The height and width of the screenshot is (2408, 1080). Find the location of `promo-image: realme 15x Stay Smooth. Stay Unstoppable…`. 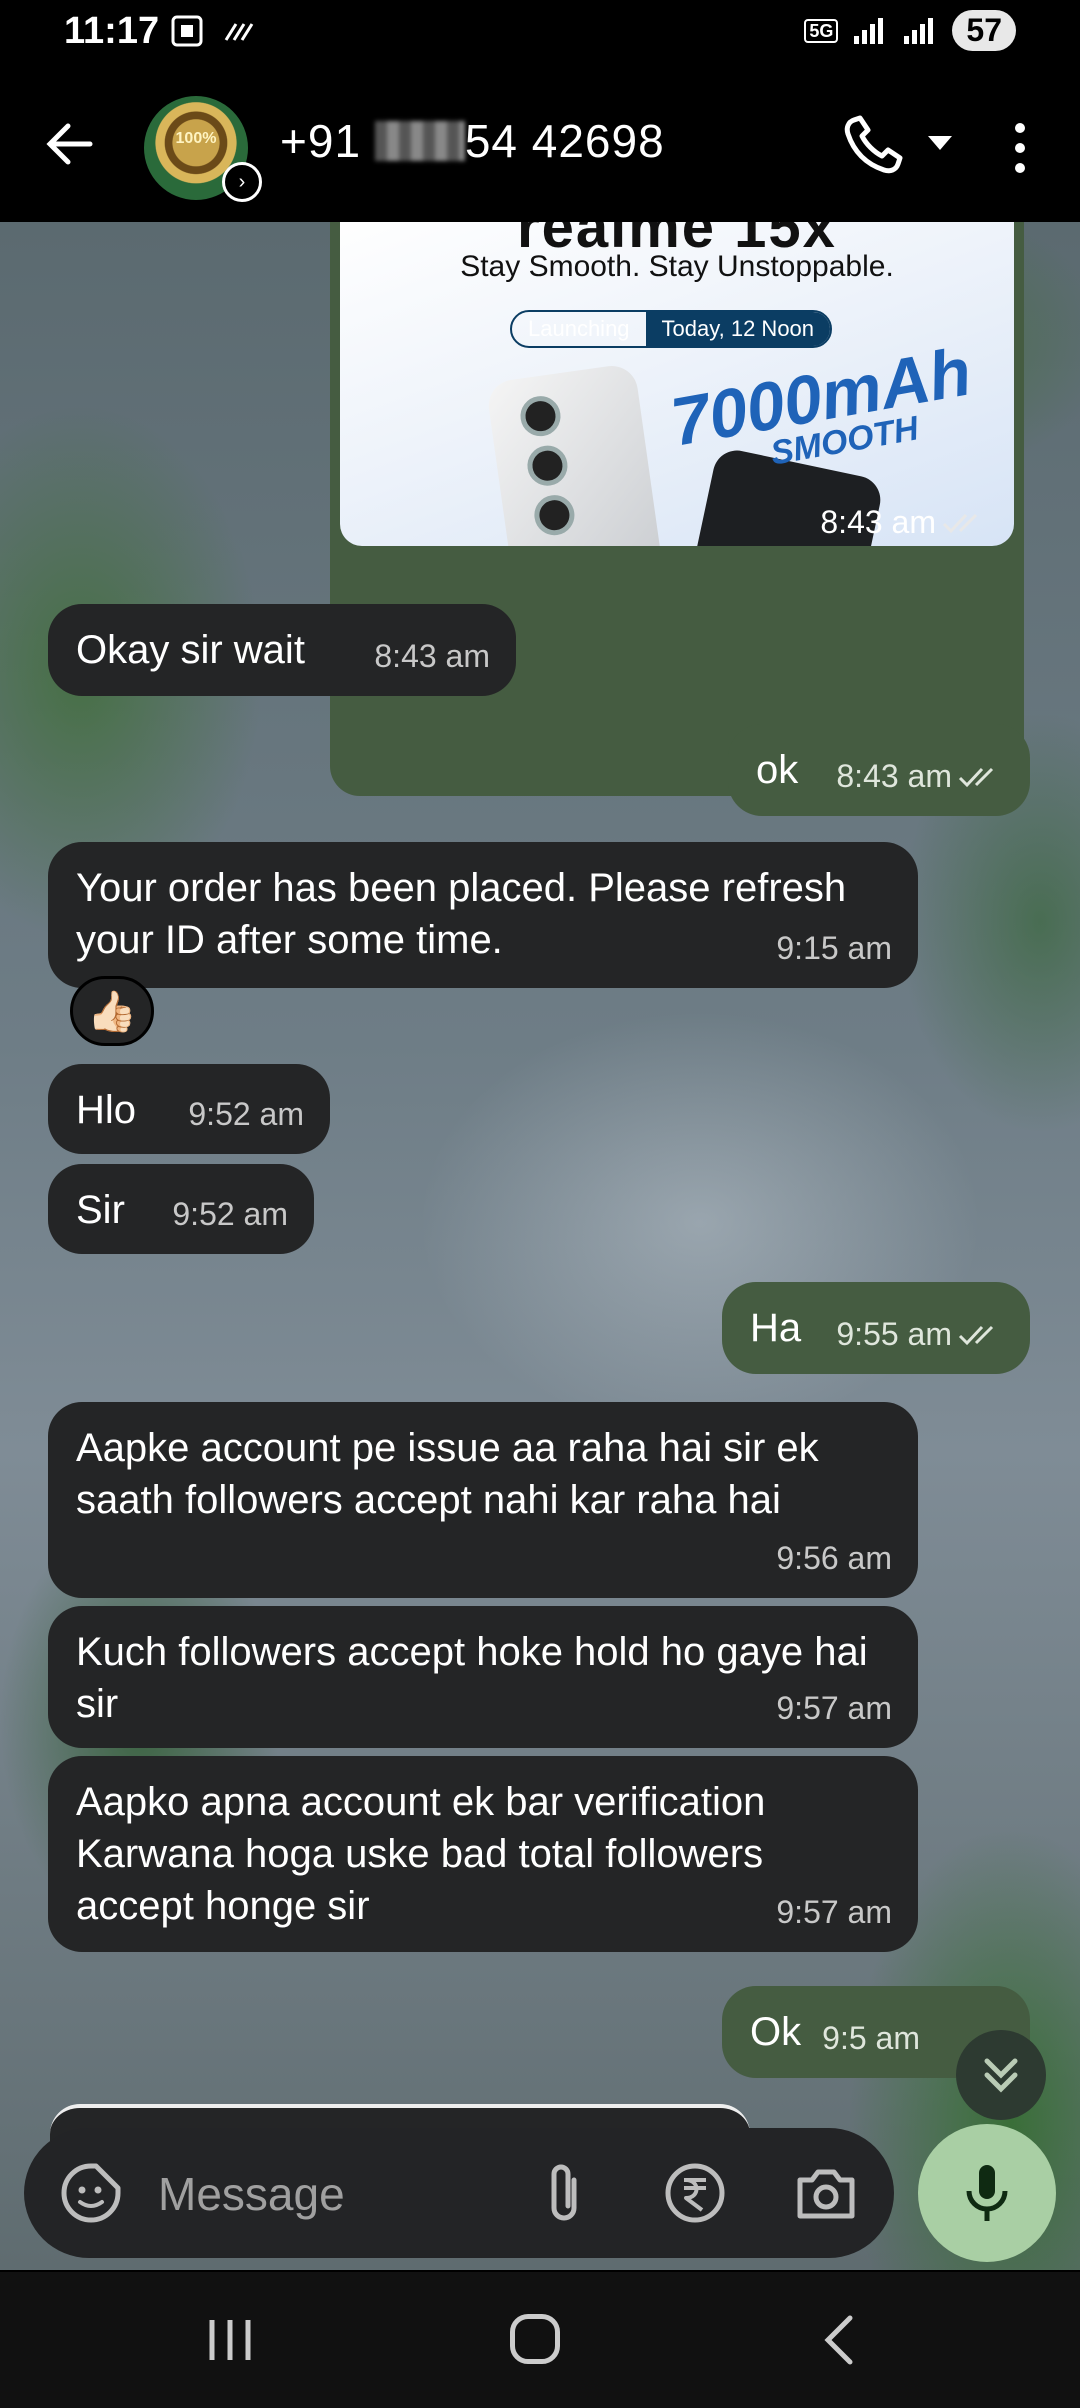

promo-image: realme 15x Stay Smooth. Stay Unstoppable… is located at coordinates (677, 384).